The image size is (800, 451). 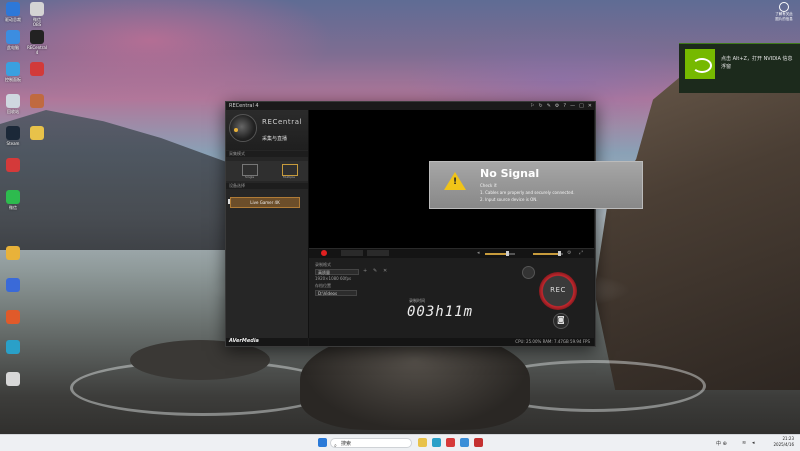 What do you see at coordinates (322, 442) in the screenshot?
I see `start-button-icon` at bounding box center [322, 442].